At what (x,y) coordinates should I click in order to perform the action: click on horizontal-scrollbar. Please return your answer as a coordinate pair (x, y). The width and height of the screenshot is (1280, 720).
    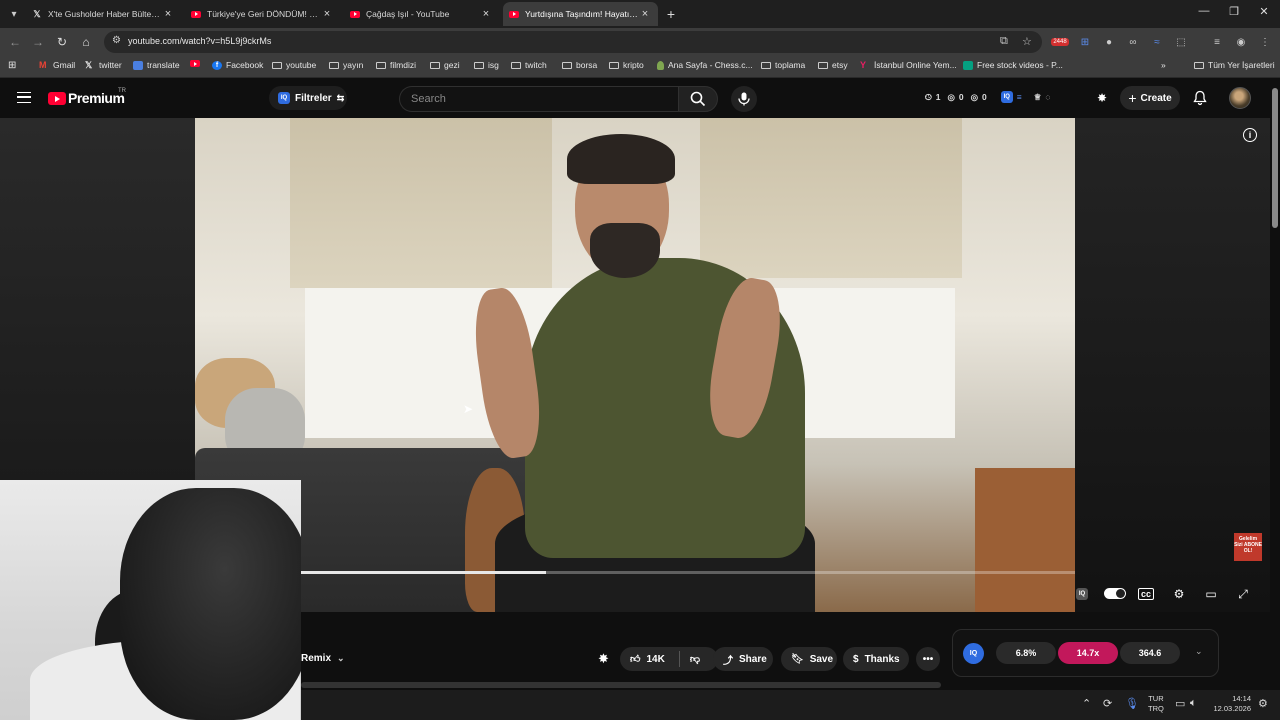
    Looking at the image, I should click on (621, 685).